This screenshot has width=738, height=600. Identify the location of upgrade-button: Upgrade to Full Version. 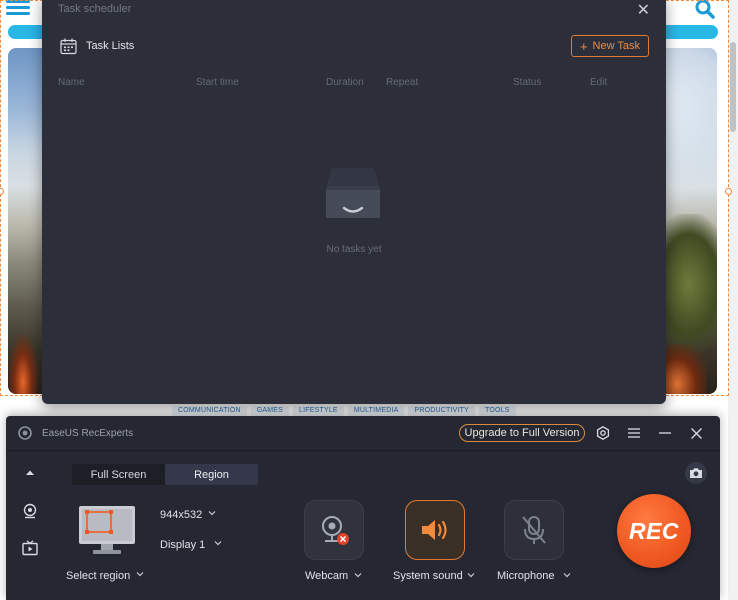
(522, 433).